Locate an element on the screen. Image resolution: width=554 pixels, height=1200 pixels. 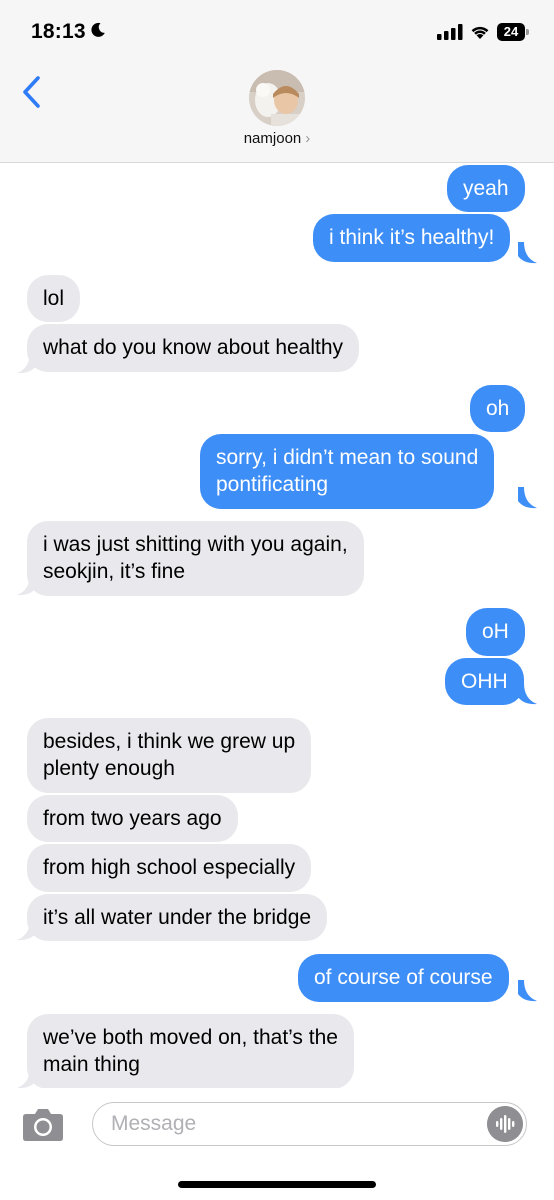
battery-level: 24 is located at coordinates (511, 32).